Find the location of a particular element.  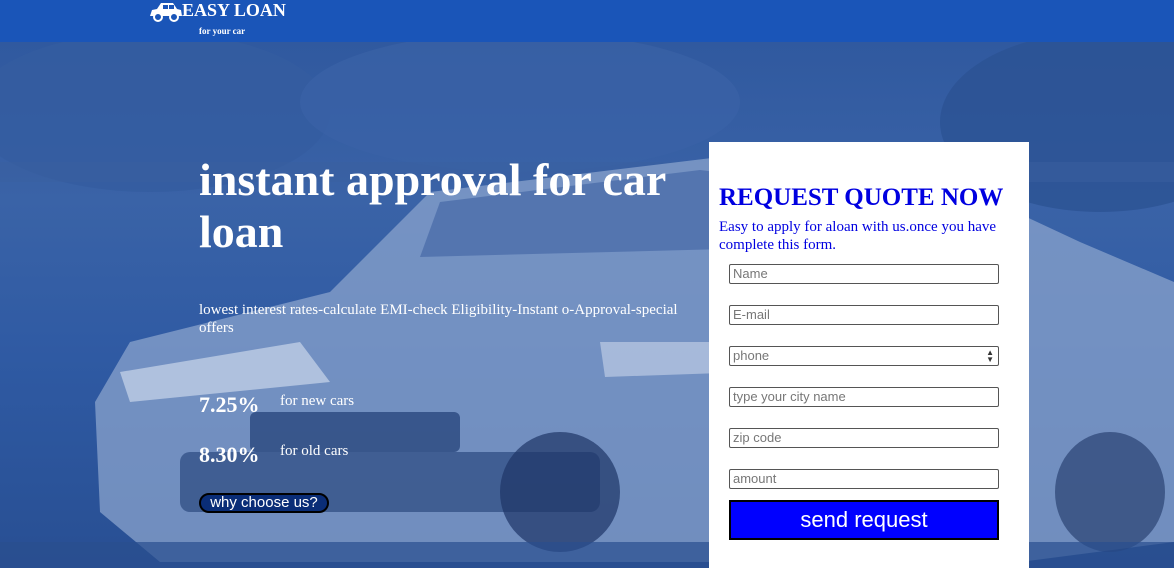

phone-select-value: phone is located at coordinates (751, 355).